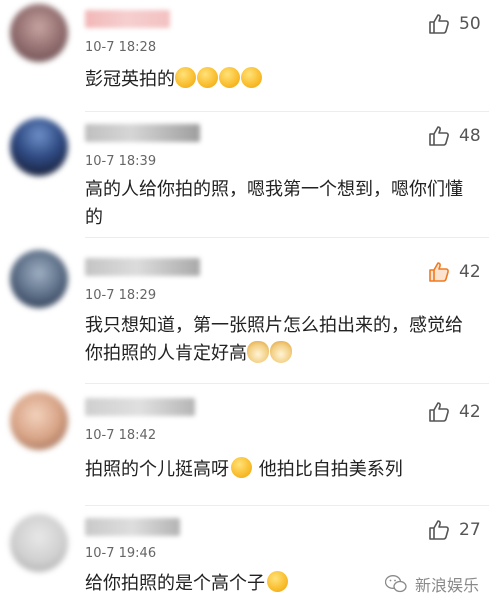 The width and height of the screenshot is (489, 610). Describe the element at coordinates (446, 585) in the screenshot. I see `watermark-text: 新浪娱乐` at that location.